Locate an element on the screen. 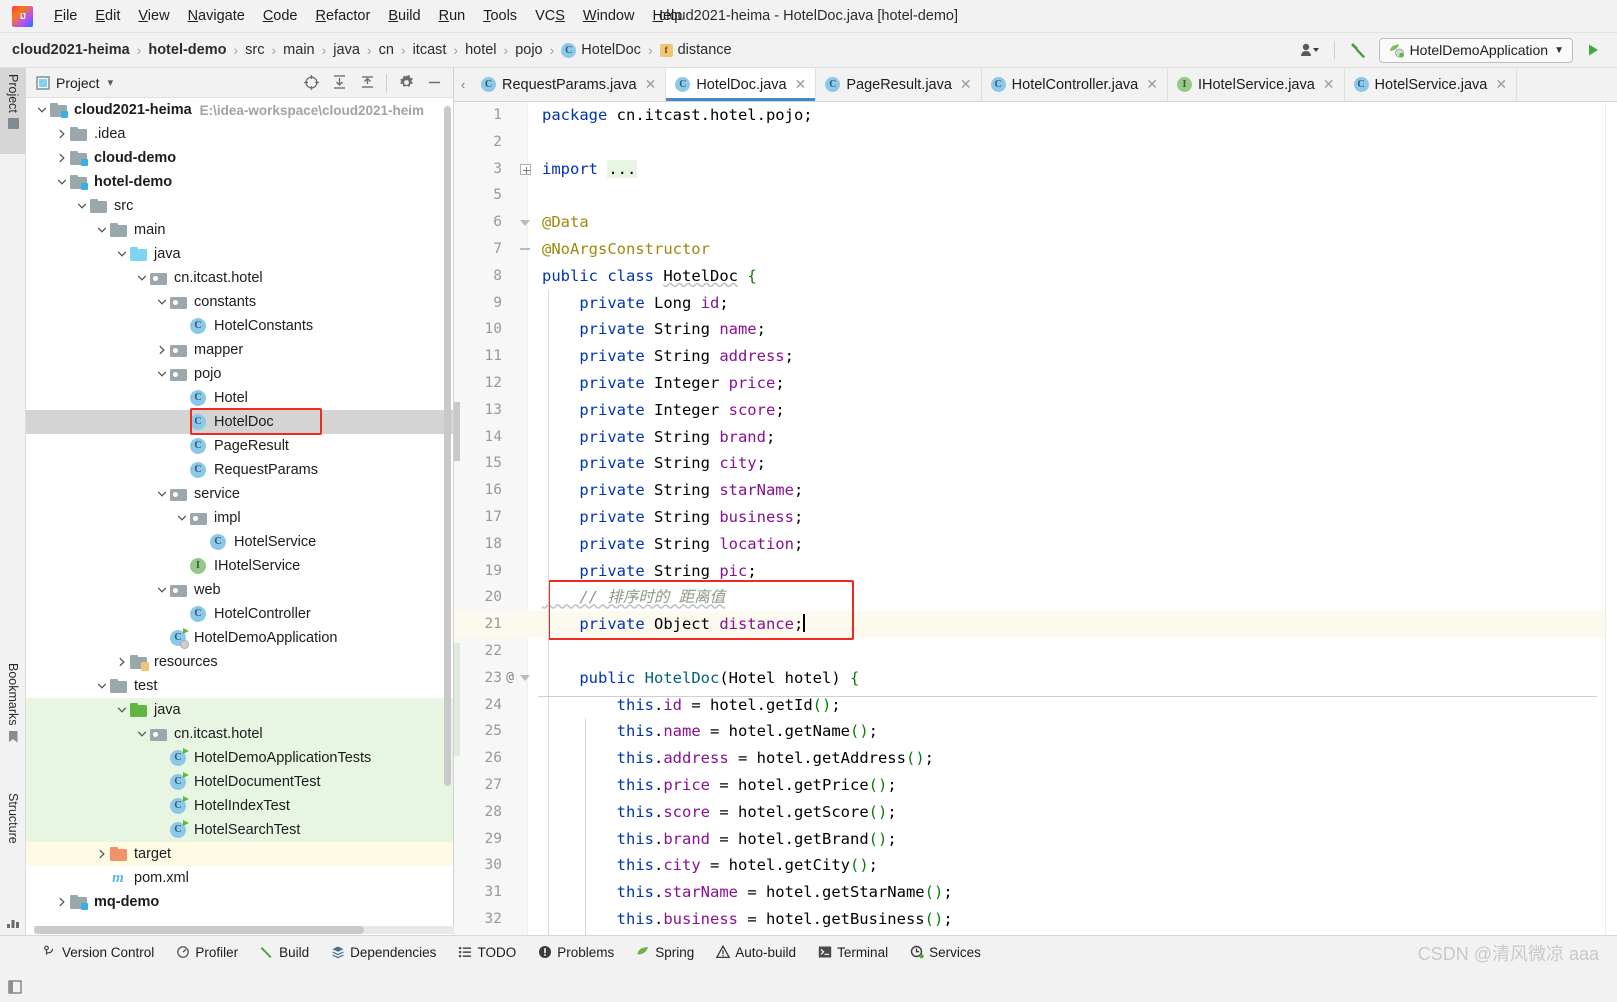  scroll-from-source-icon is located at coordinates (311, 83).